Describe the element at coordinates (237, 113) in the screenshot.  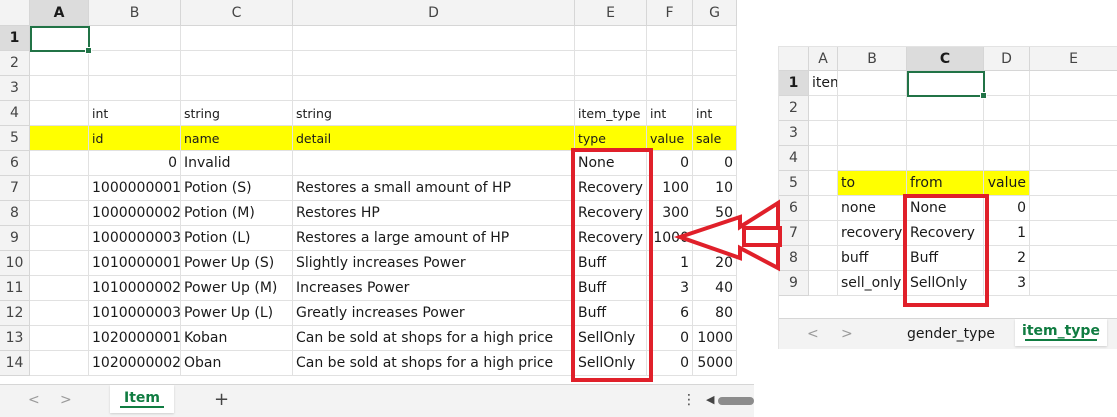
I see `cell-c4: string` at that location.